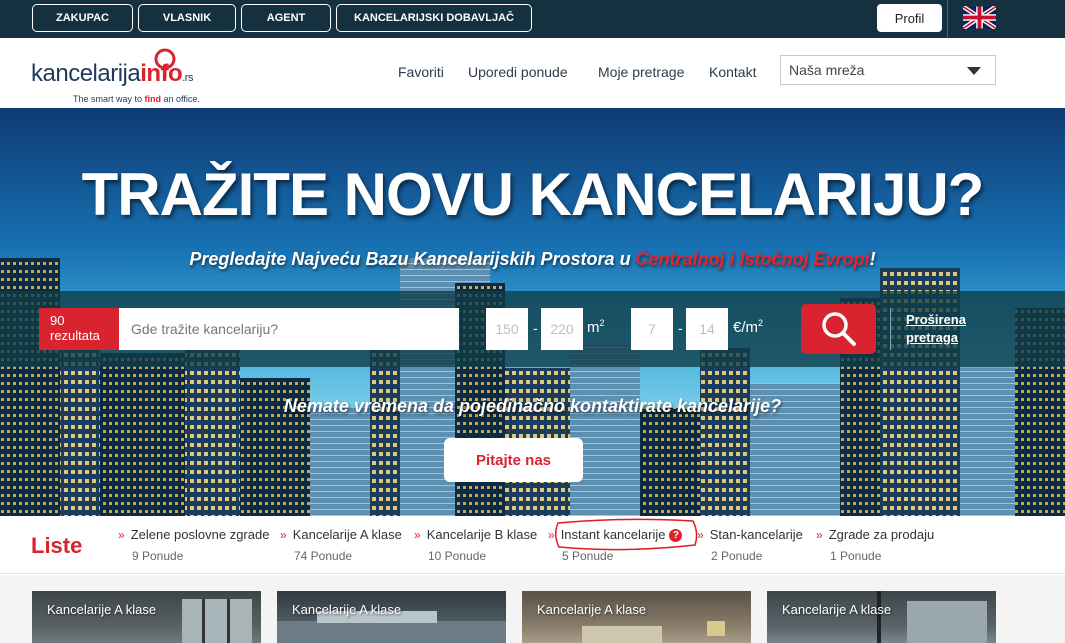  What do you see at coordinates (974, 71) in the screenshot?
I see `chevron-down-icon` at bounding box center [974, 71].